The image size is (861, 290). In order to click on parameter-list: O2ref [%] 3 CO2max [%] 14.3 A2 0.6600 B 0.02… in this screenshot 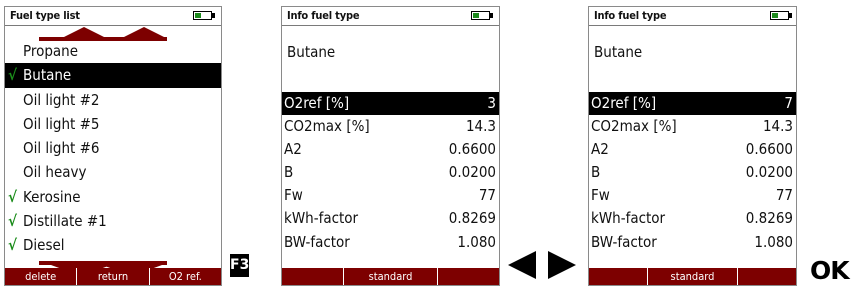, I will do `click(390, 173)`.